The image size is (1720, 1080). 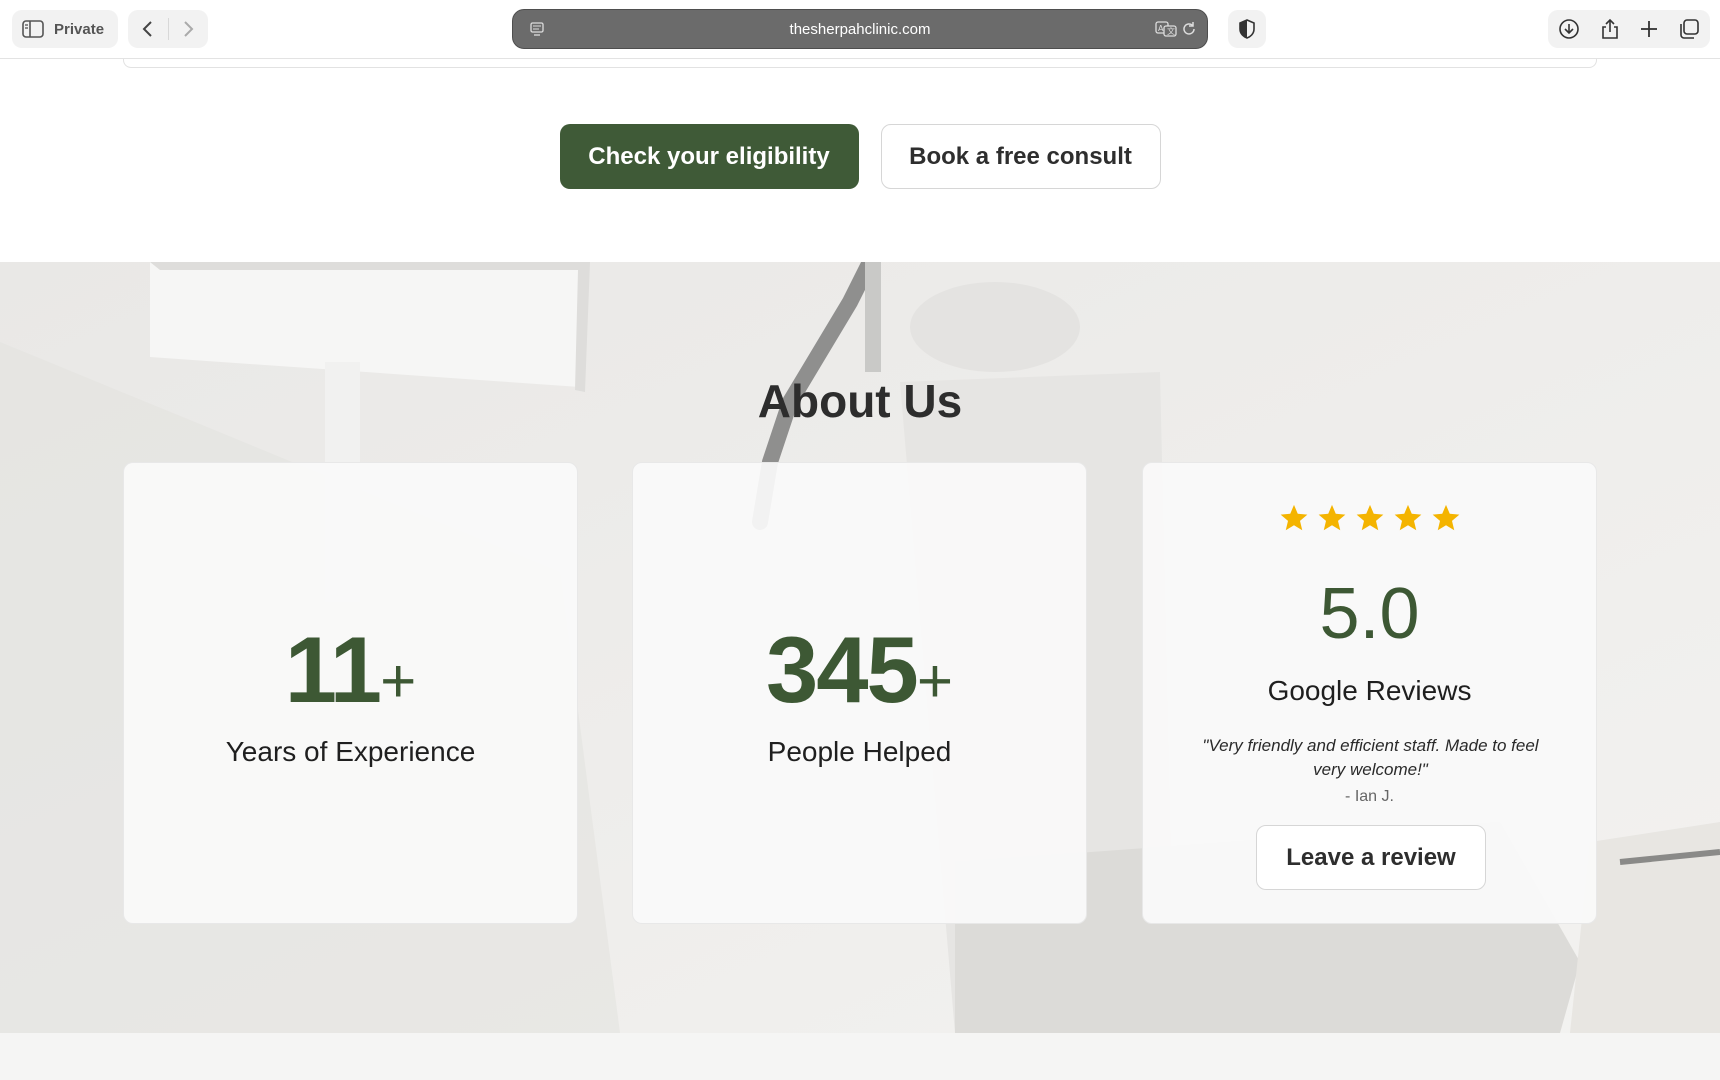 I want to click on url-text: thesherpahclinic.com, so click(x=860, y=29).